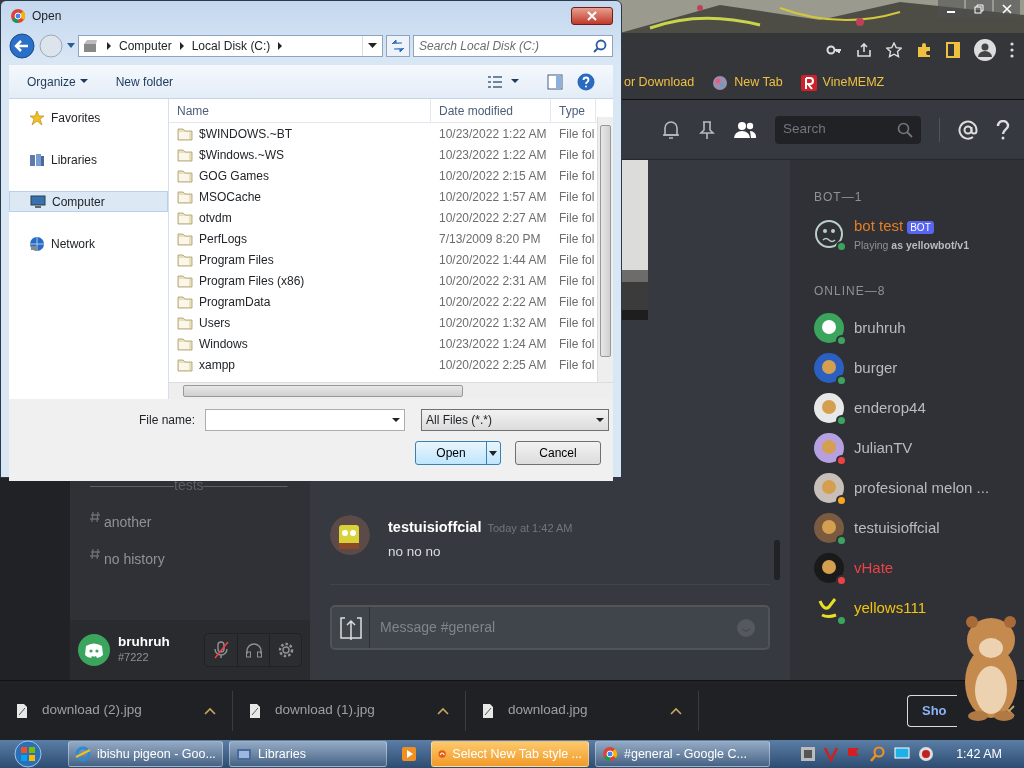 This screenshot has width=1024, height=768. I want to click on breadcrumb-item: Computer, so click(145, 46).